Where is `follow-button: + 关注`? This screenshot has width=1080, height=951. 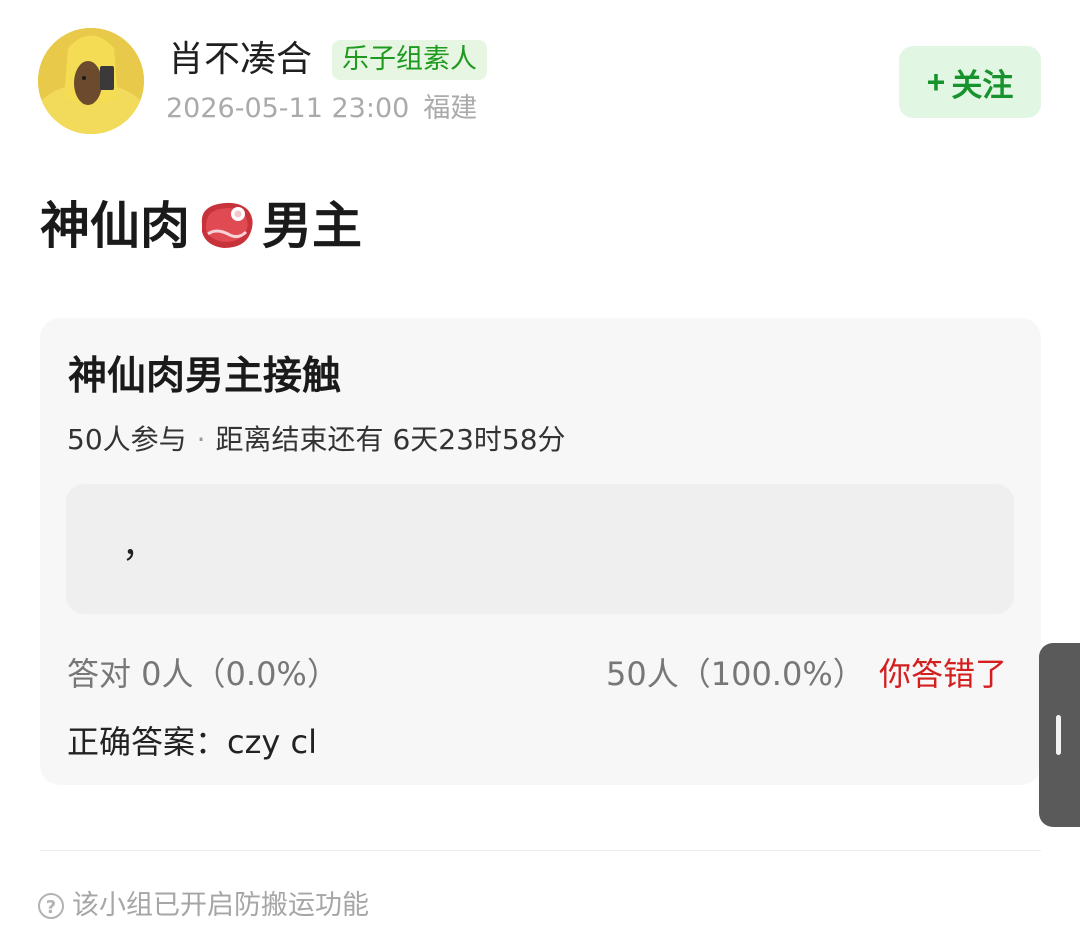 follow-button: + 关注 is located at coordinates (970, 82).